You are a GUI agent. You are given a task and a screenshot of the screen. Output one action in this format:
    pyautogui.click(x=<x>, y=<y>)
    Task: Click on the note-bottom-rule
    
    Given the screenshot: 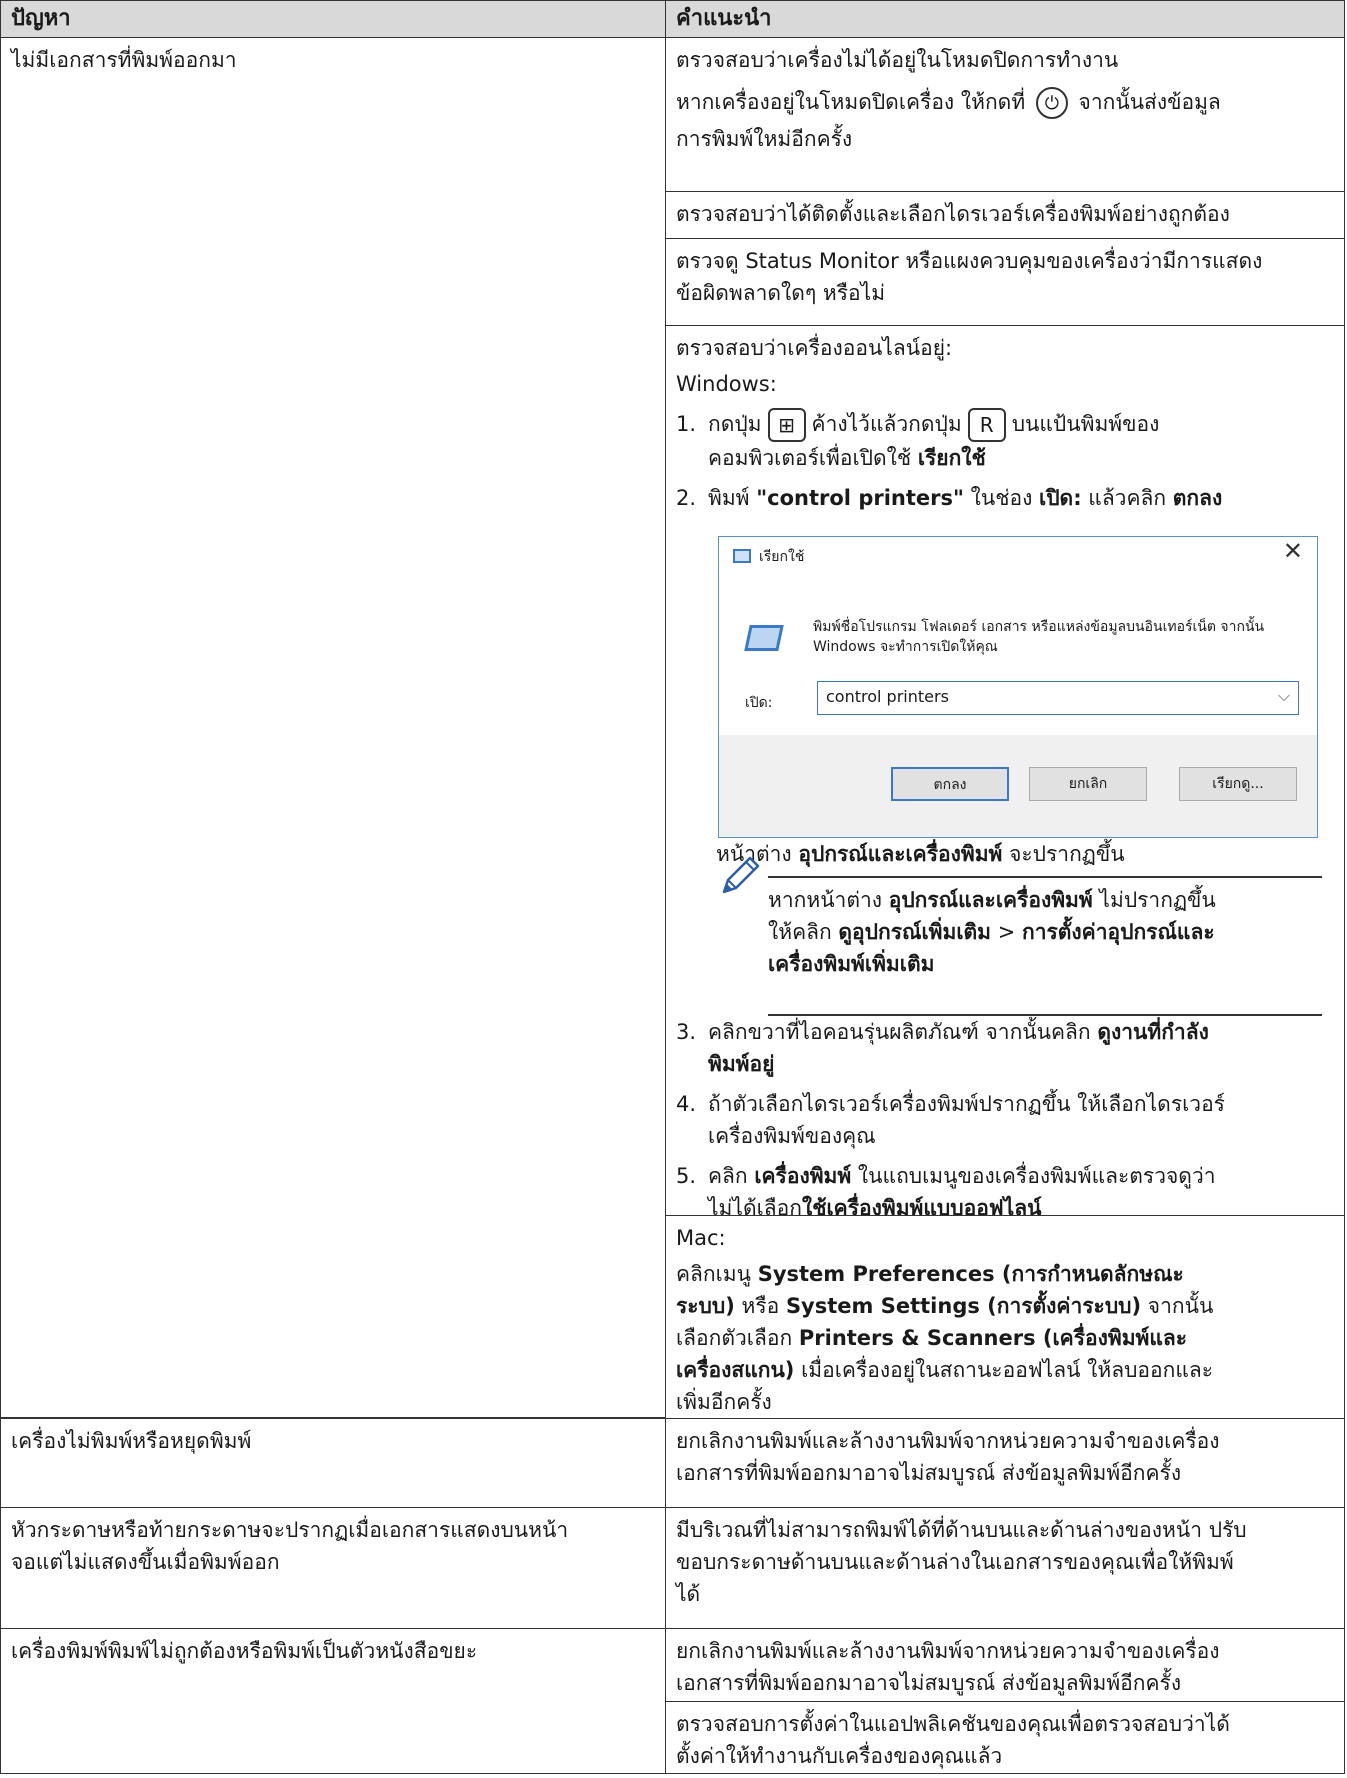 What is the action you would take?
    pyautogui.click(x=1045, y=1015)
    